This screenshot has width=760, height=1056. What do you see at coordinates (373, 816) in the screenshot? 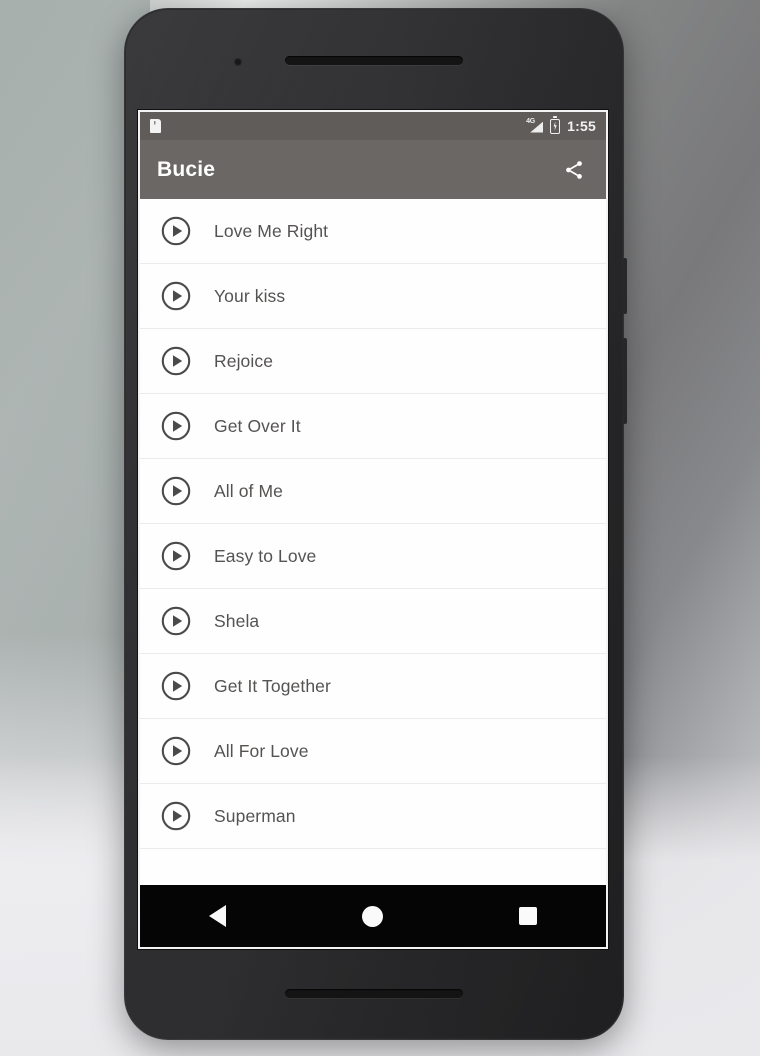
I see `song-row: Superman` at bounding box center [373, 816].